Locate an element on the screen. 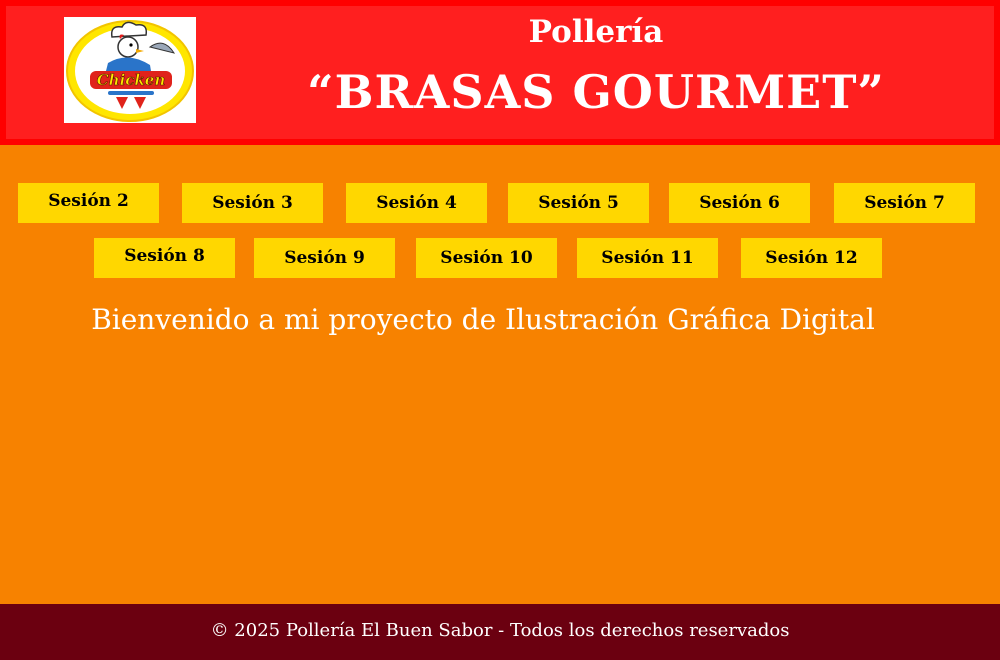 The height and width of the screenshot is (660, 1000). nav-button-sesion-4: Sesión 4 is located at coordinates (416, 203).